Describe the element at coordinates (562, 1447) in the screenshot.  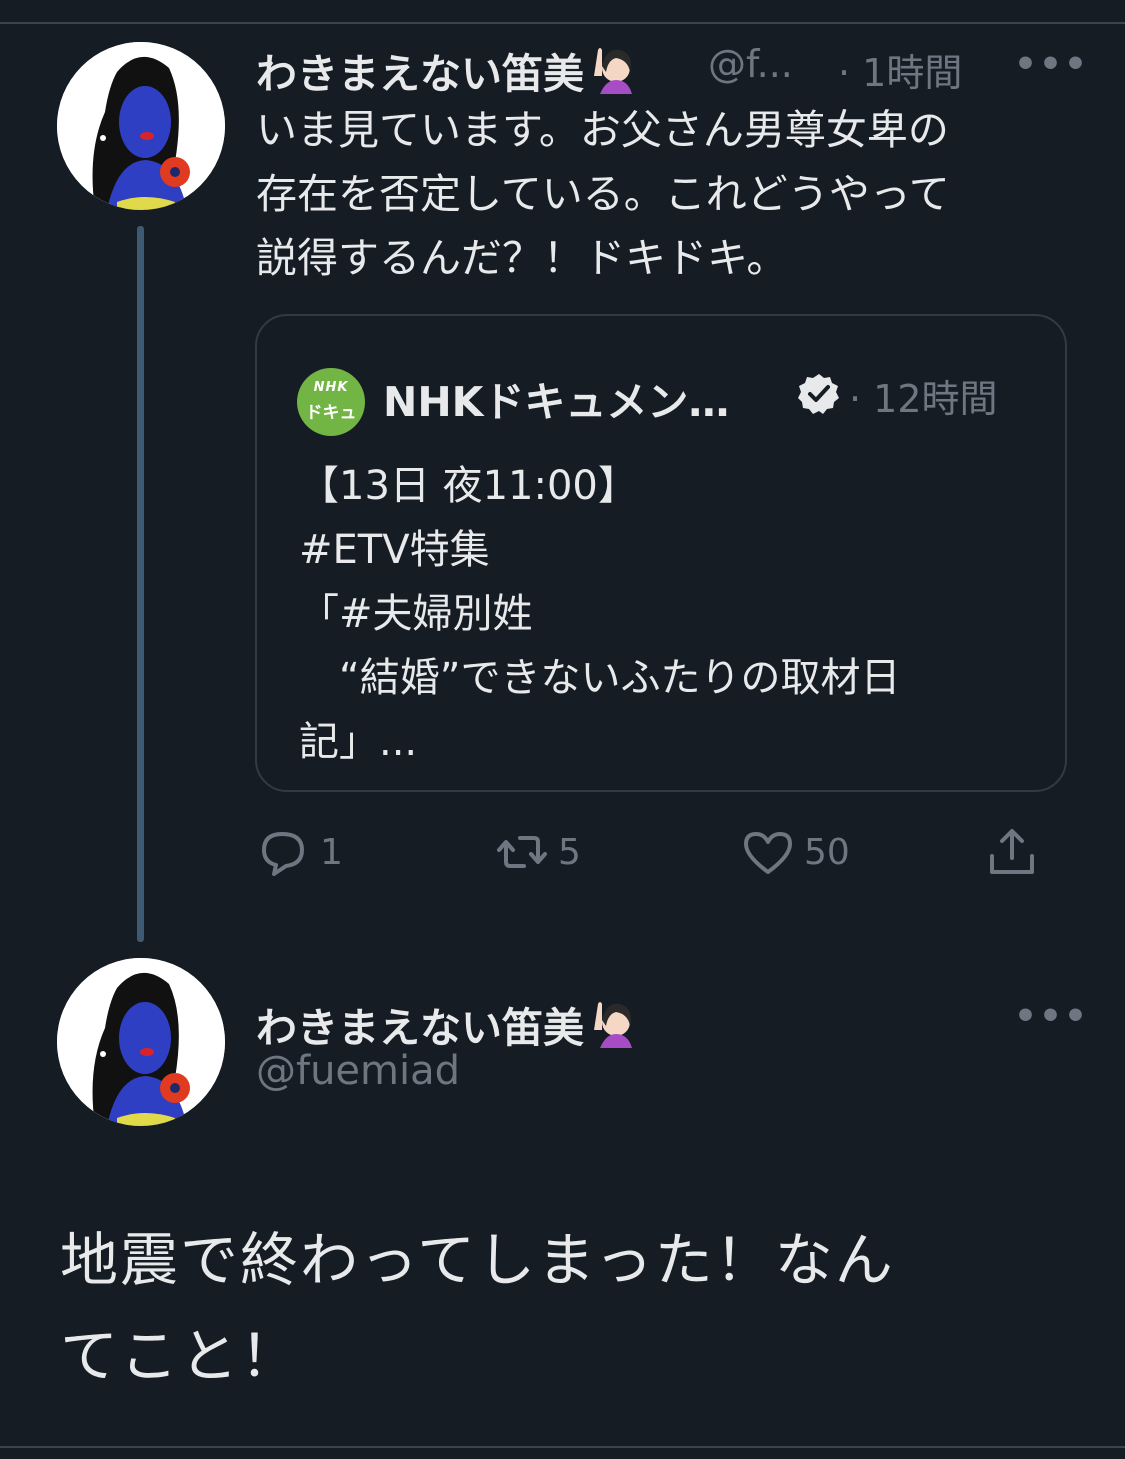
I see `bottom-divider` at that location.